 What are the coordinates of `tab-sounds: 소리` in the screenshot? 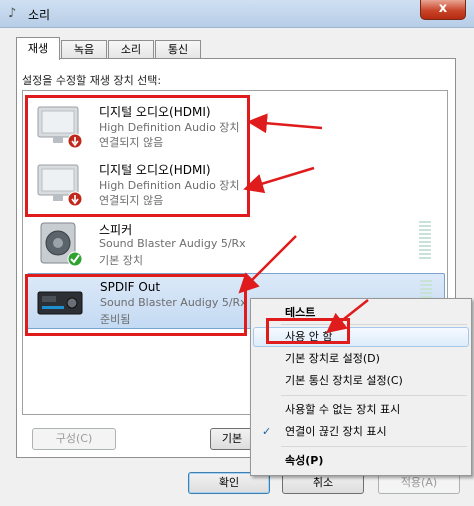 It's located at (131, 49).